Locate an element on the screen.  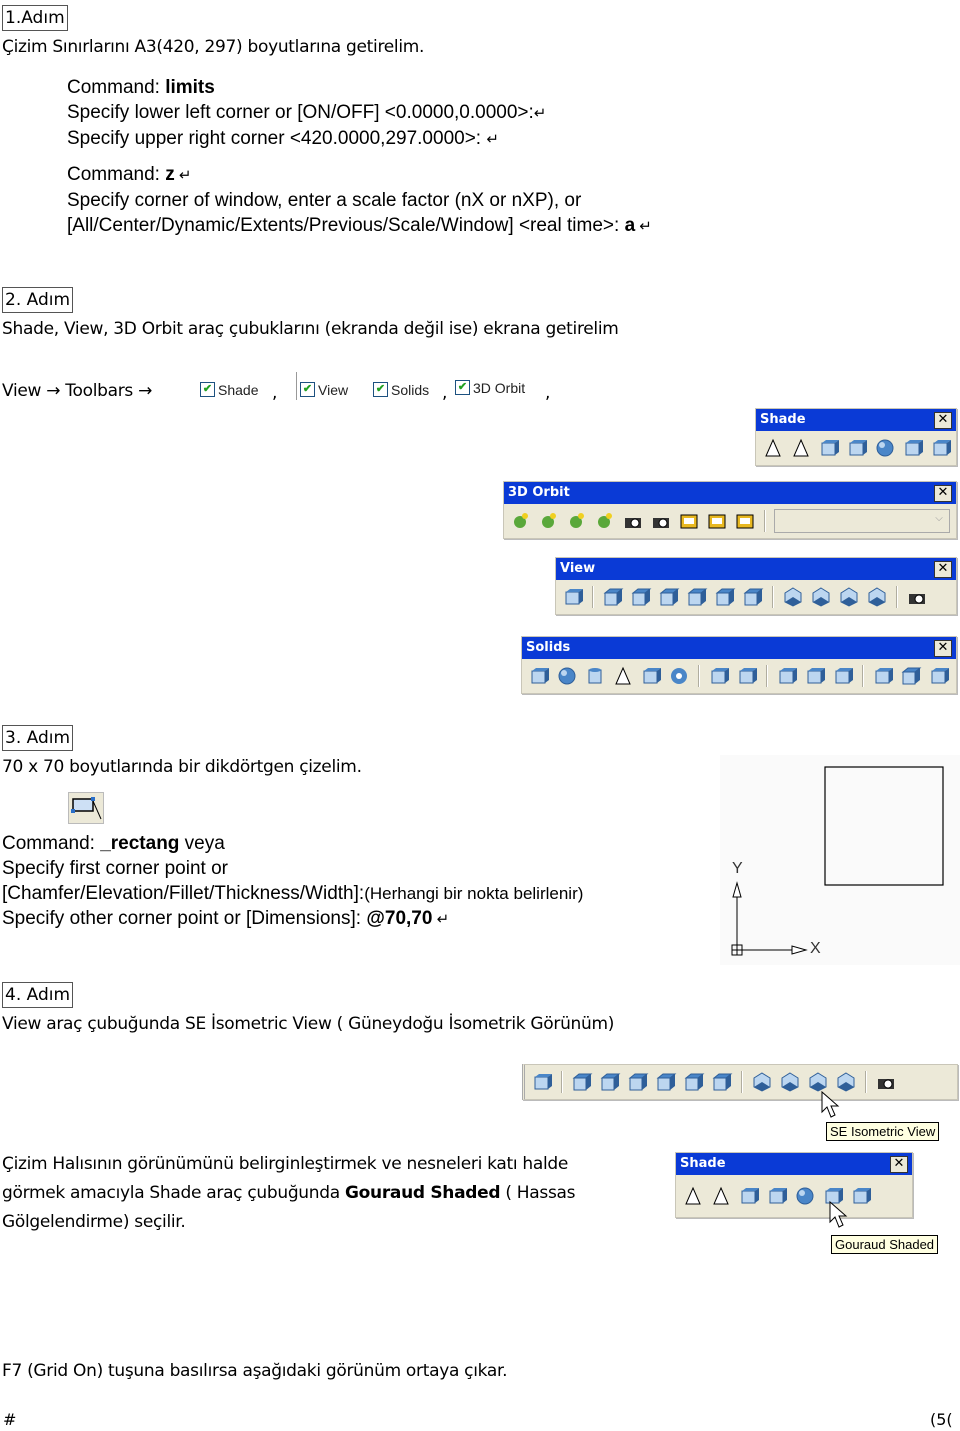
view-toolbar: View ✕ is located at coordinates (756, 586).